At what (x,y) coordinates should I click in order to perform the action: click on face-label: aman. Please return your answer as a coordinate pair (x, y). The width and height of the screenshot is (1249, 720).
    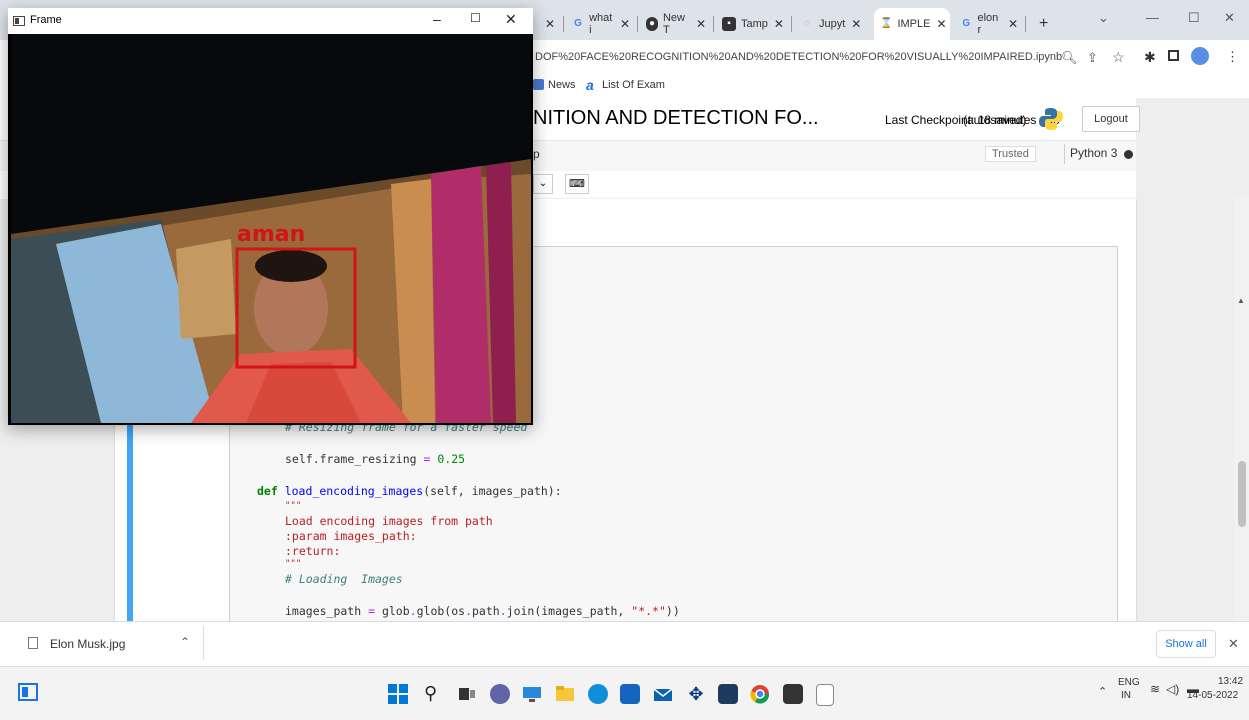
    Looking at the image, I should click on (271, 234).